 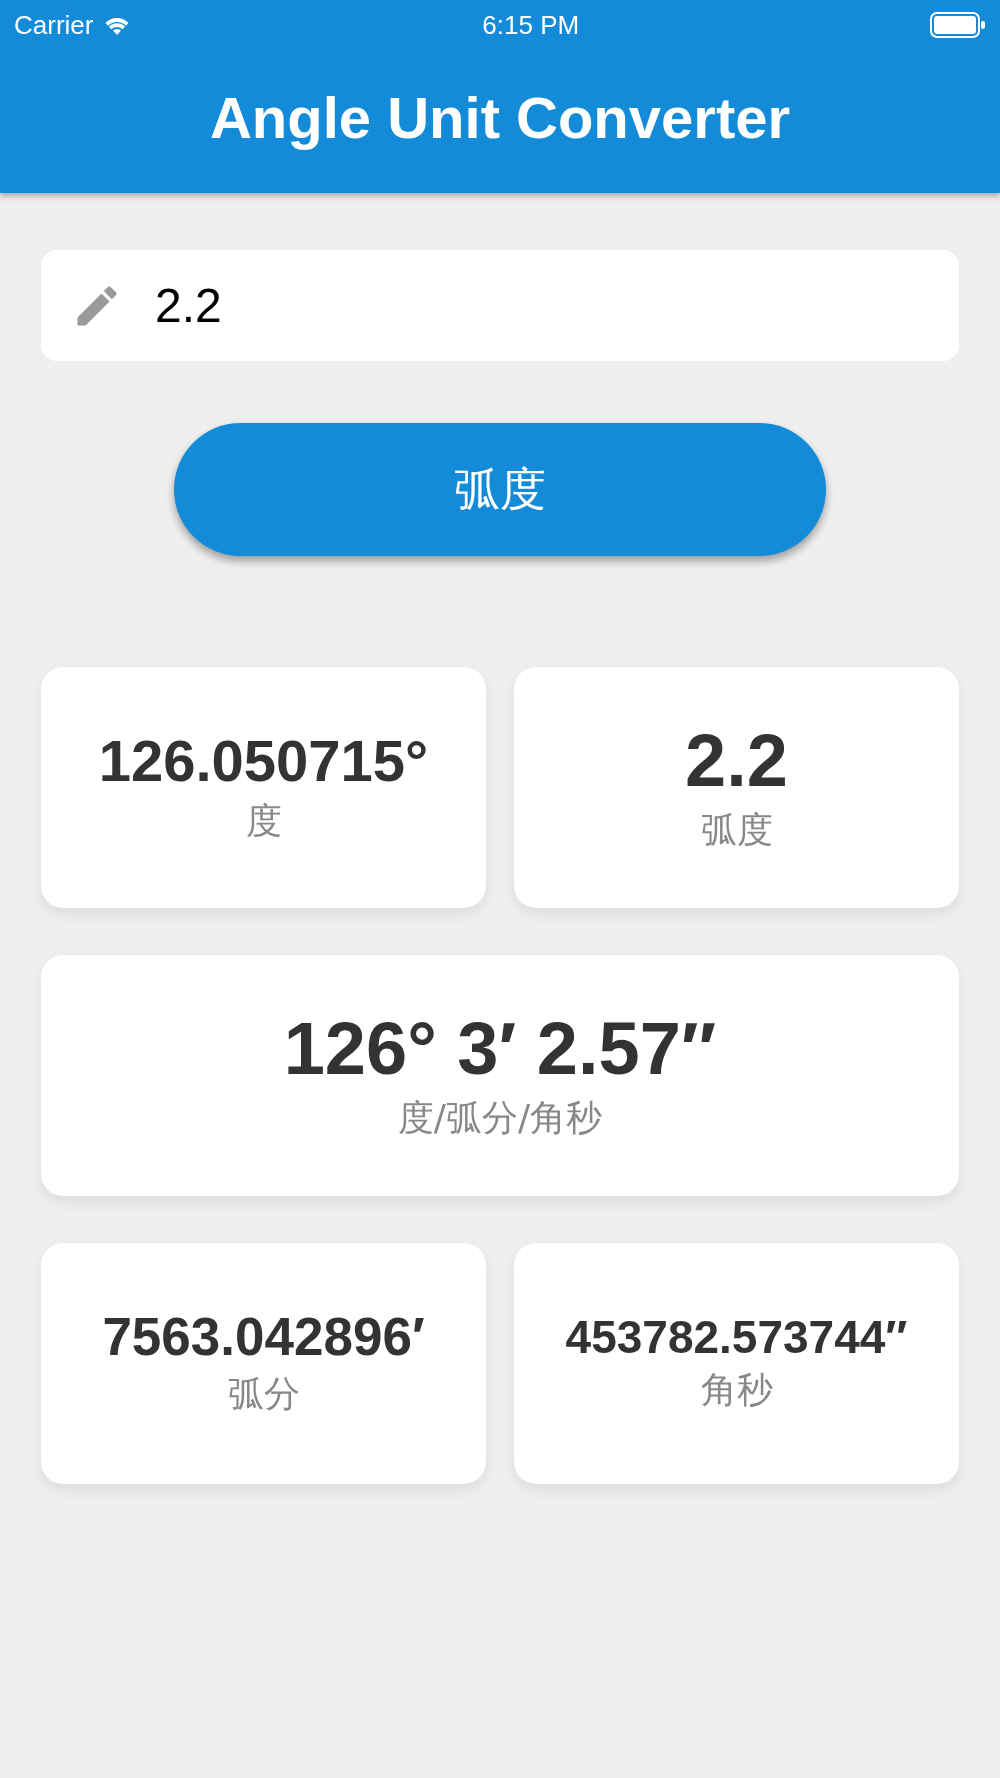 I want to click on unit-label: 弧度, so click(x=736, y=829).